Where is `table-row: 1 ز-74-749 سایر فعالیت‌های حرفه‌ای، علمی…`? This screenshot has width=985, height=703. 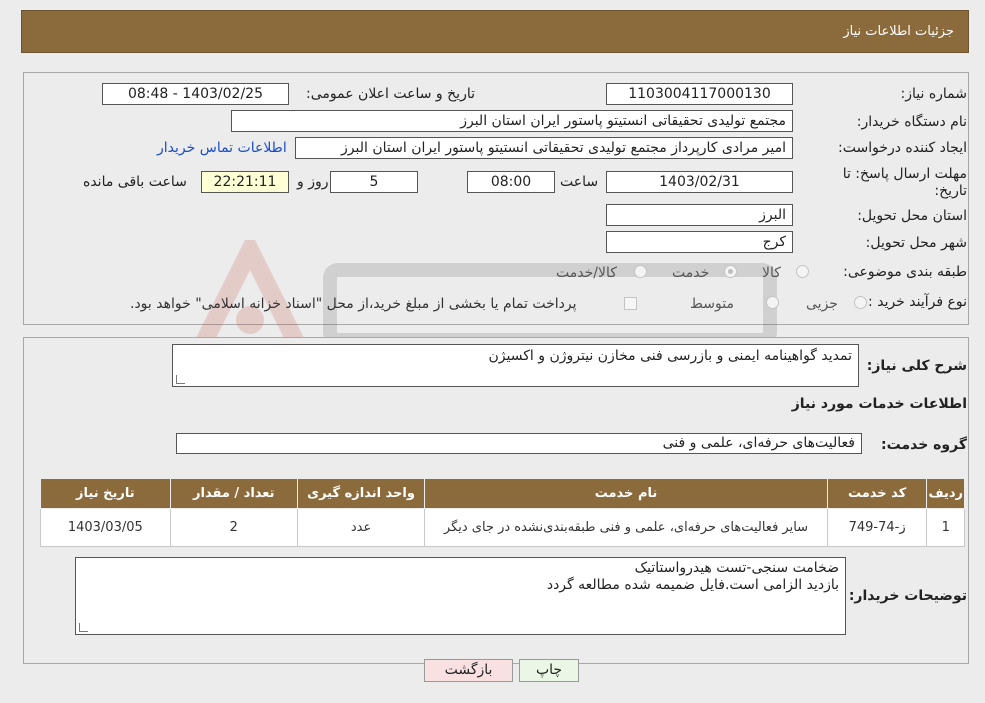
table-row: 1 ز-74-749 سایر فعالیت‌های حرفه‌ای، علمی… is located at coordinates (502, 527).